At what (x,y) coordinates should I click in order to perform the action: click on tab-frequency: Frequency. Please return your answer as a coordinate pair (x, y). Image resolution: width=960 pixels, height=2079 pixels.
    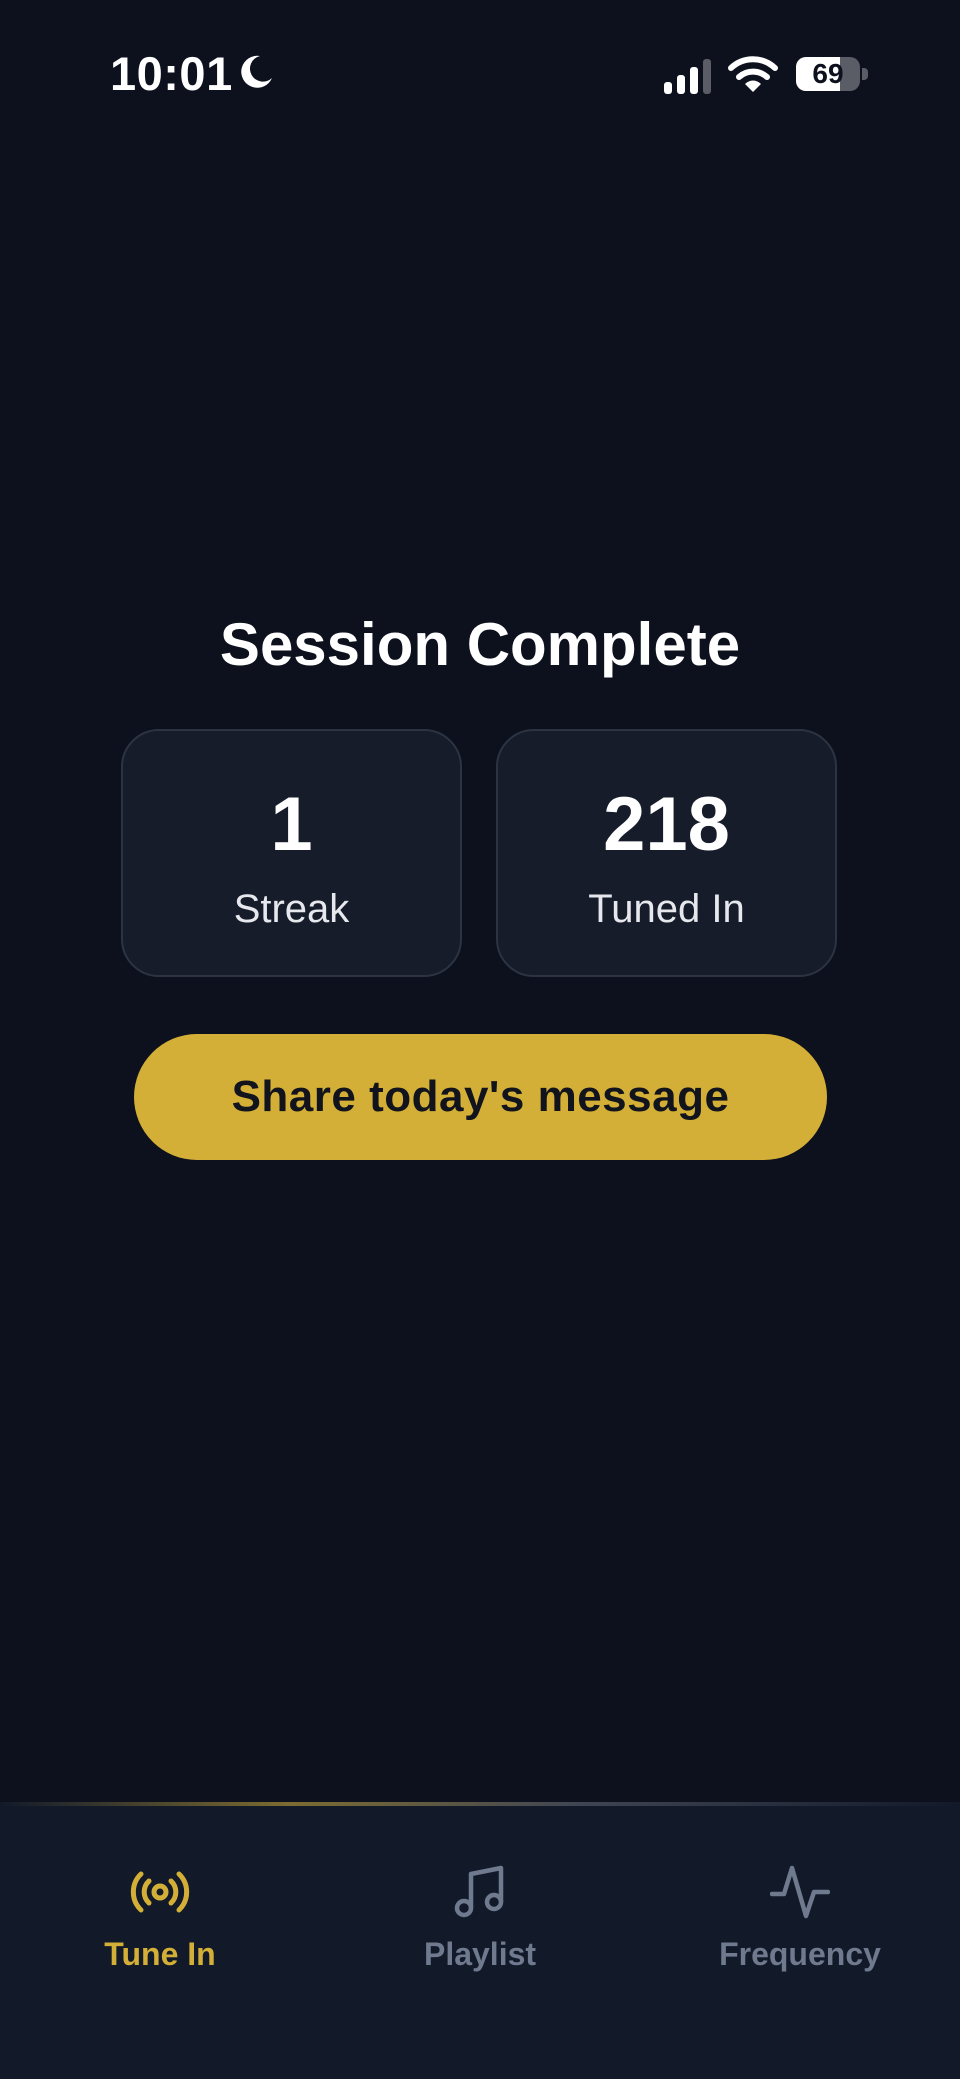
    Looking at the image, I should click on (800, 1920).